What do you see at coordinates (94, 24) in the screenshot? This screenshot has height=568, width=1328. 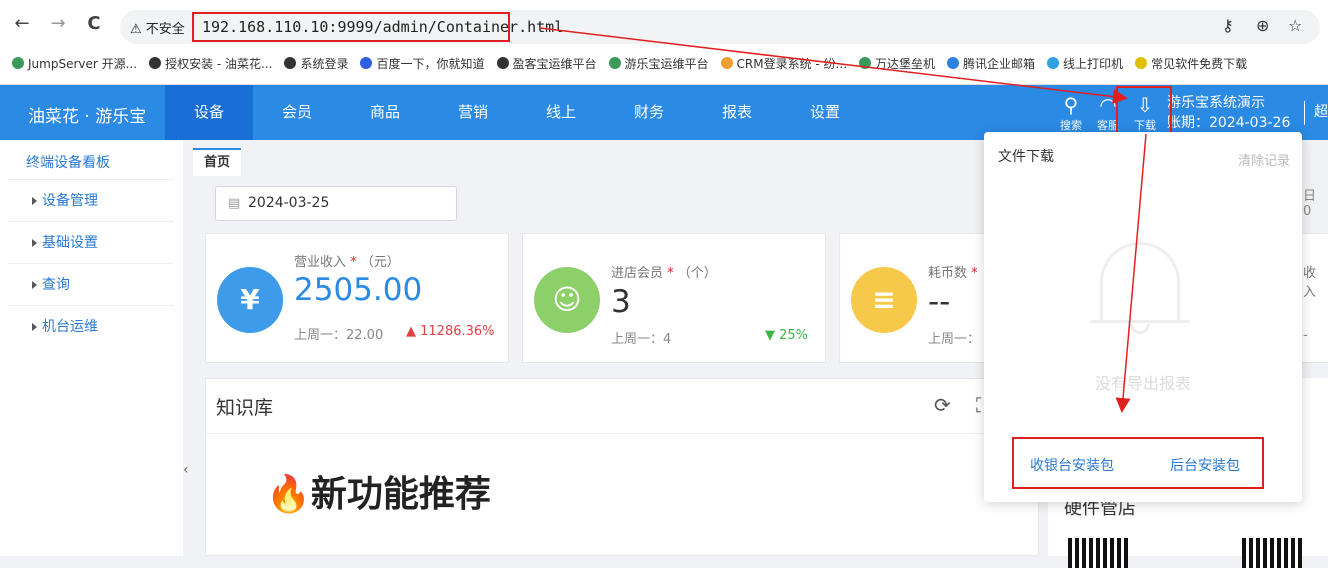 I see `reload-button: C` at bounding box center [94, 24].